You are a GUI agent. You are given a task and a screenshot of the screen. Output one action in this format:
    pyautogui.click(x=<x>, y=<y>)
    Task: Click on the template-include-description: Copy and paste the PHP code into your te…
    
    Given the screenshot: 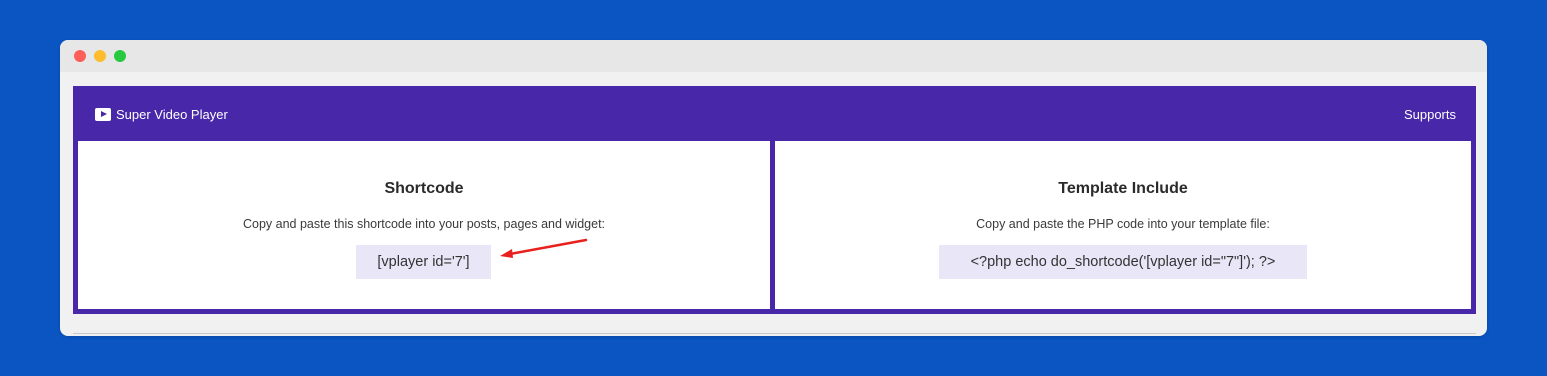 What is the action you would take?
    pyautogui.click(x=1123, y=224)
    